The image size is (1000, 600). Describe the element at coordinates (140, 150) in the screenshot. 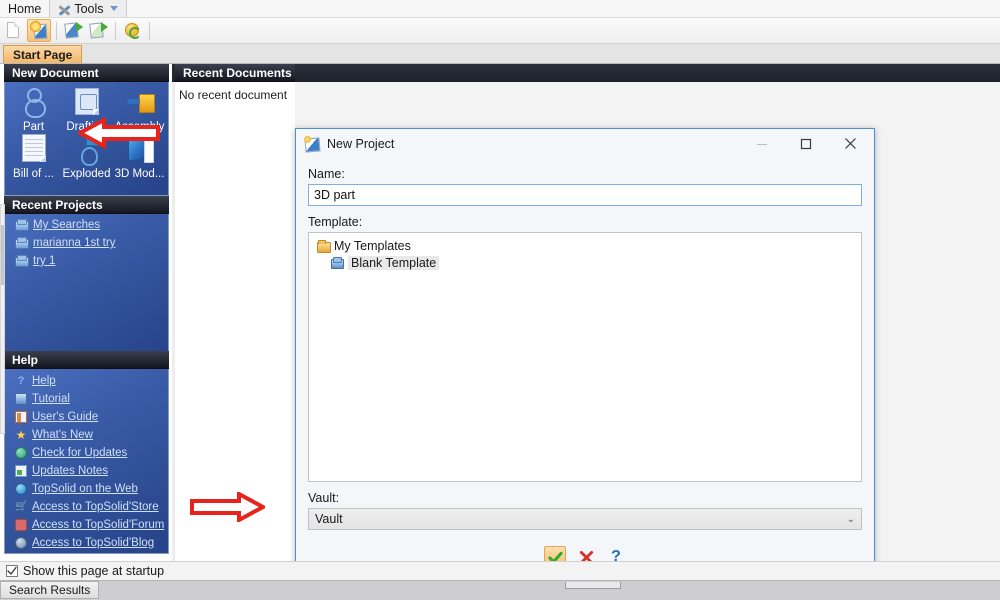

I see `3d-model-icon` at that location.